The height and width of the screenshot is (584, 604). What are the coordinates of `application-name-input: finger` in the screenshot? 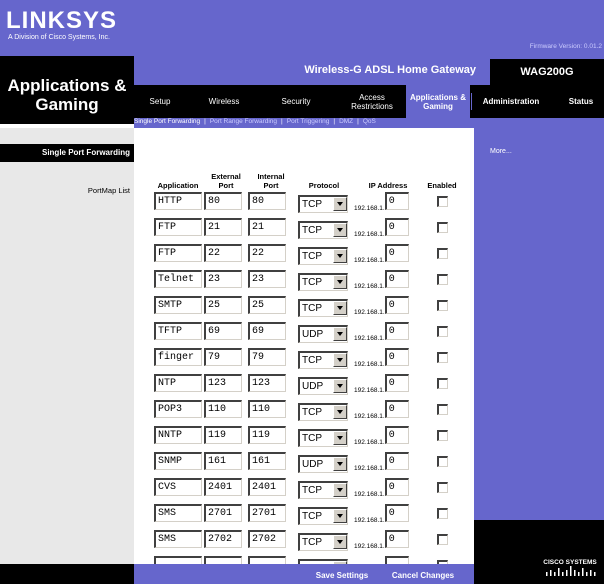 It's located at (178, 356).